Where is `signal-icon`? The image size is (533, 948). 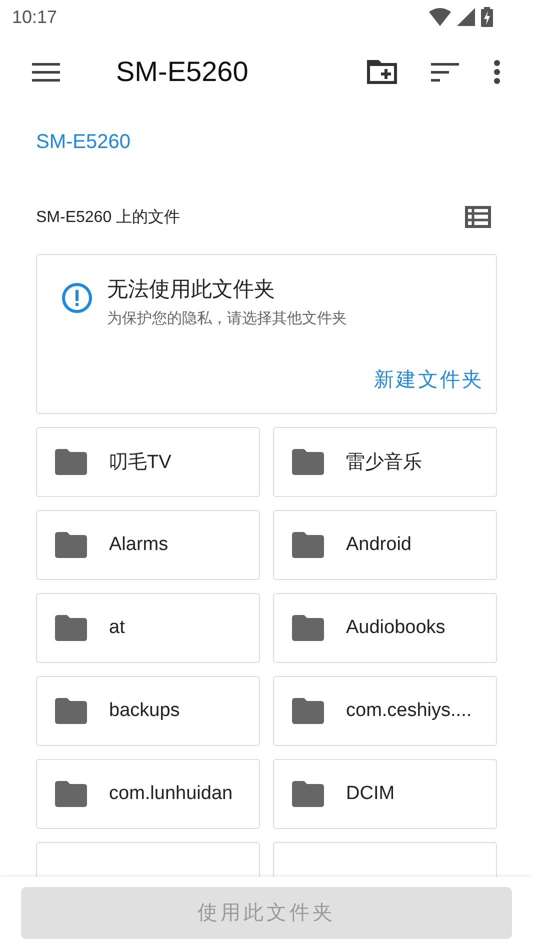 signal-icon is located at coordinates (466, 17).